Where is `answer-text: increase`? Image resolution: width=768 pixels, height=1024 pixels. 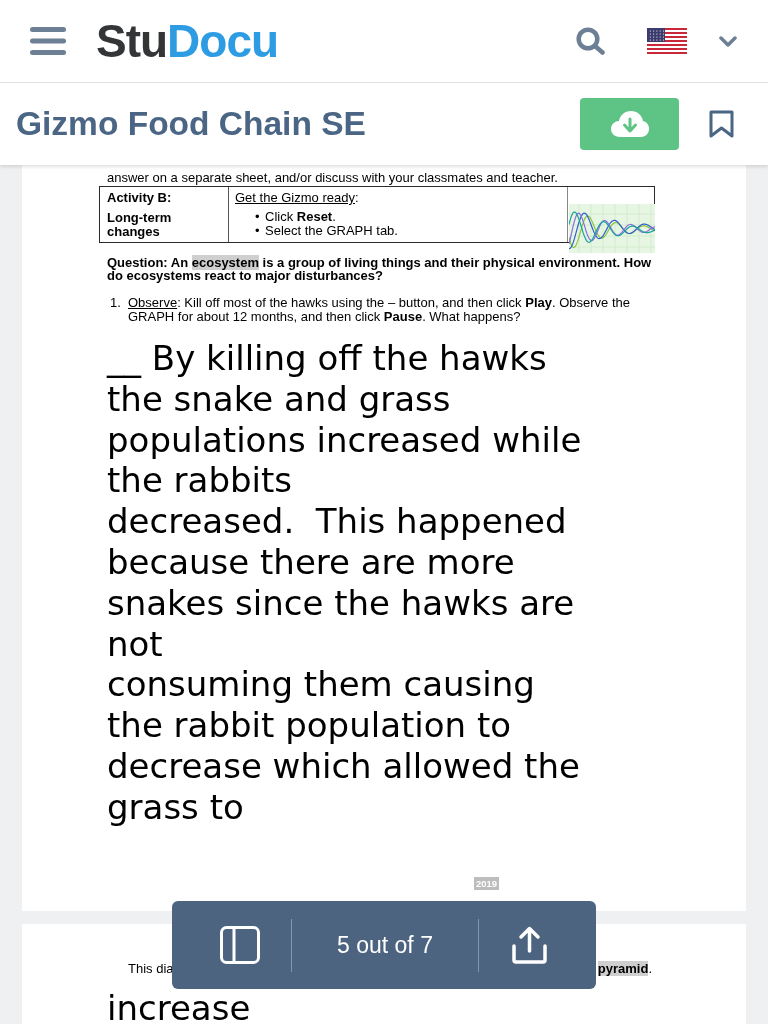
answer-text: increase is located at coordinates (179, 1007).